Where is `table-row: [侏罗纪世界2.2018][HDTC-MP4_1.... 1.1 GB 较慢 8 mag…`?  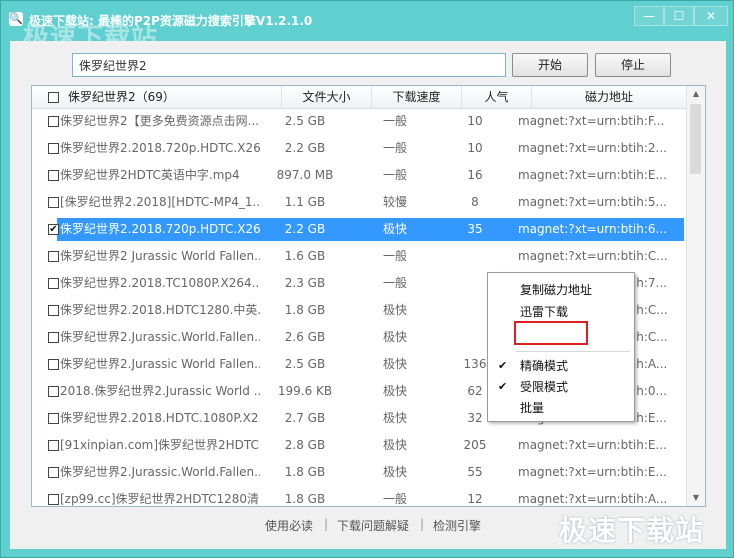 table-row: [侏罗纪世界2.2018][HDTC-MP4_1.... 1.1 GB 较慢 8 mag… is located at coordinates (358, 202).